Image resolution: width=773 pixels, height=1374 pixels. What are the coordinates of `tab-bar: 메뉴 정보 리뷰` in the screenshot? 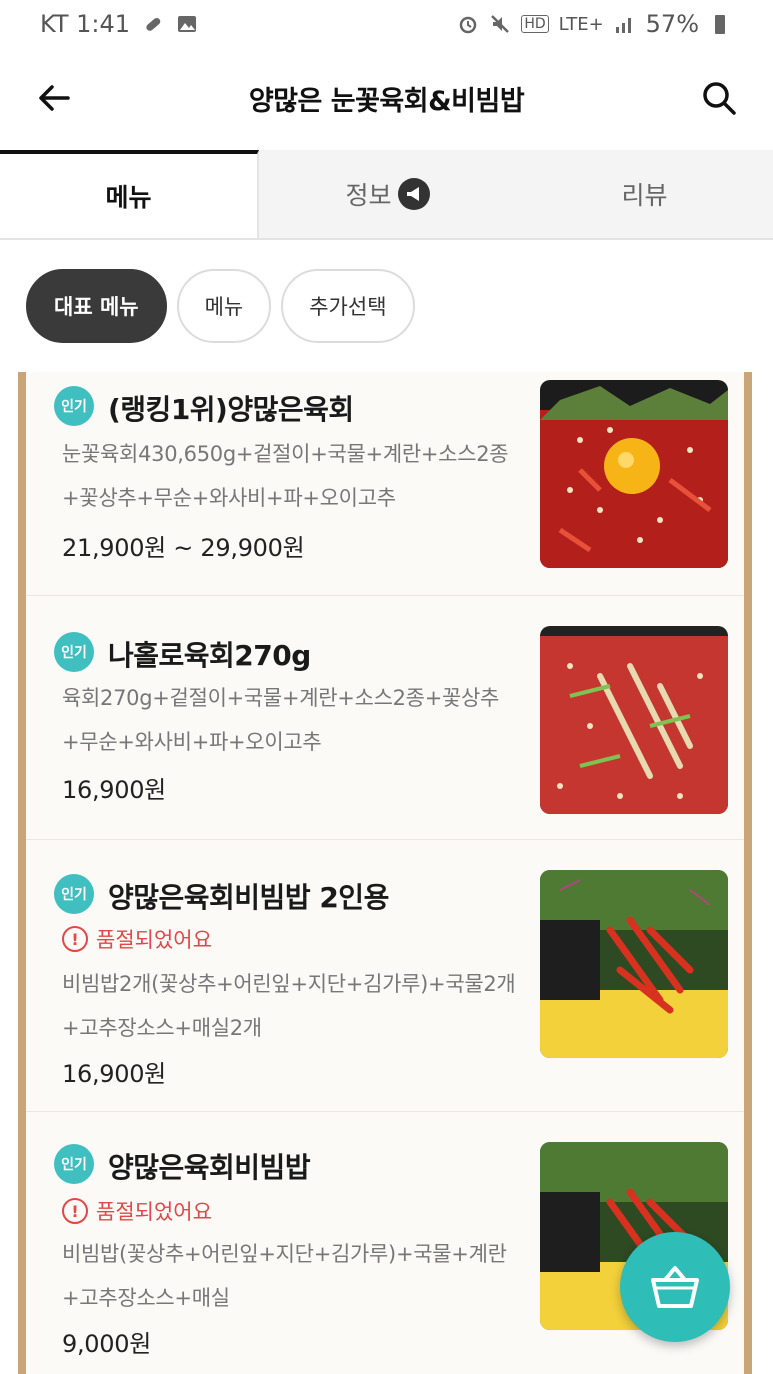 It's located at (386, 195).